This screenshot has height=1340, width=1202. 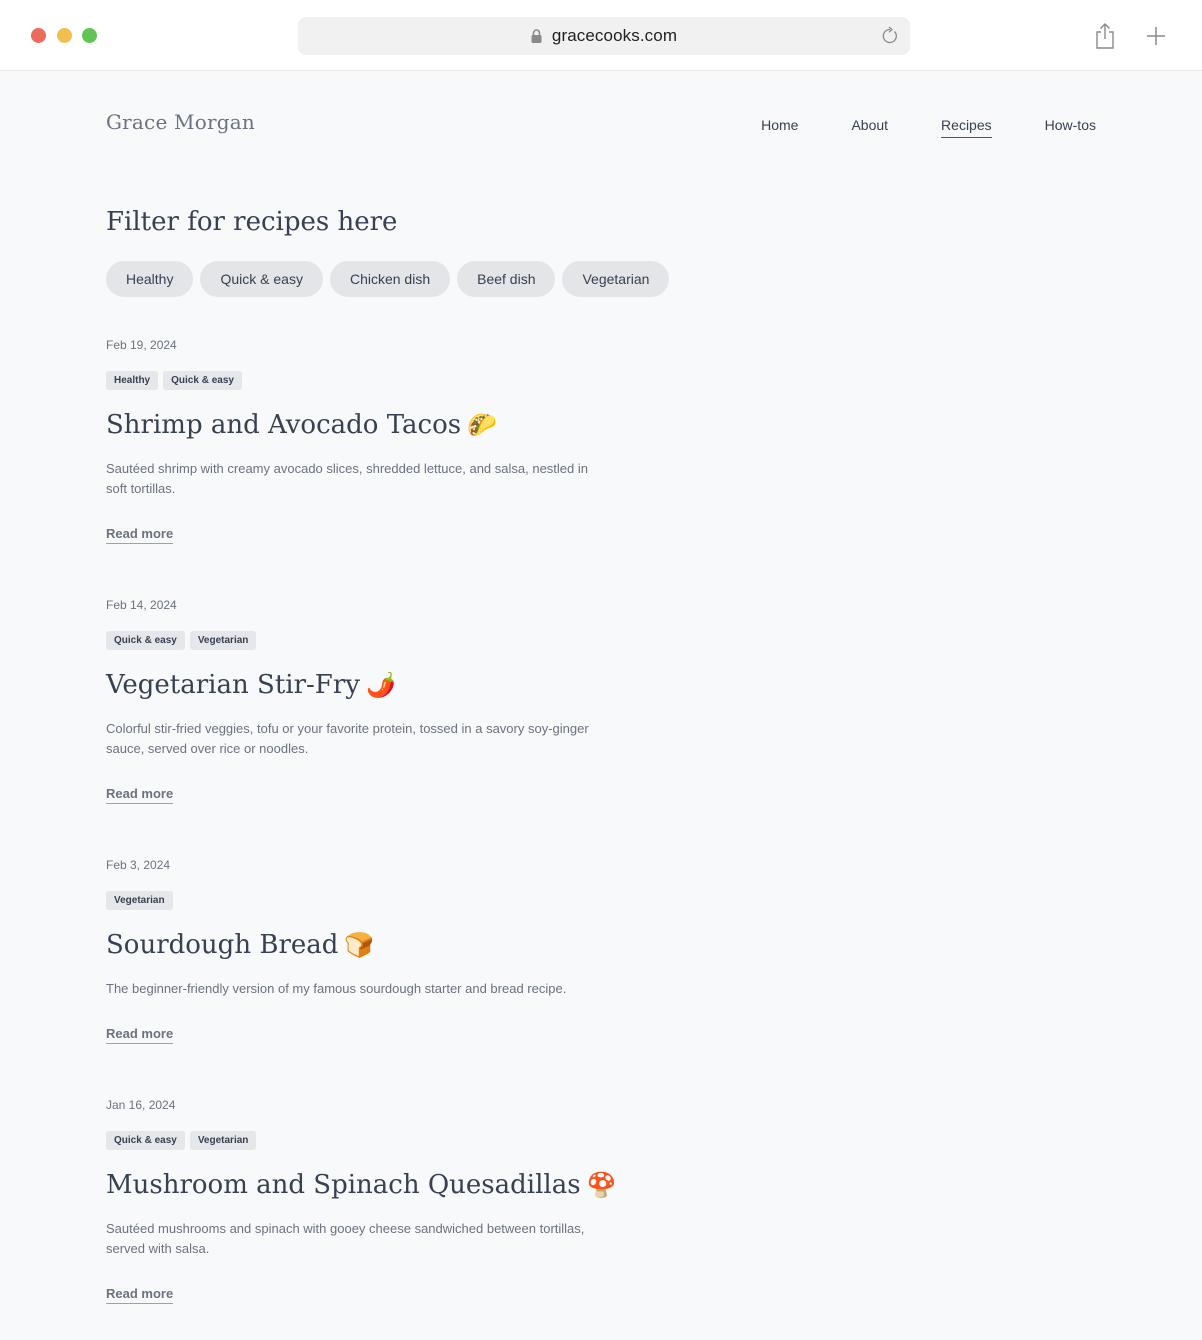 I want to click on url-text: gracecooks.com, so click(x=614, y=35).